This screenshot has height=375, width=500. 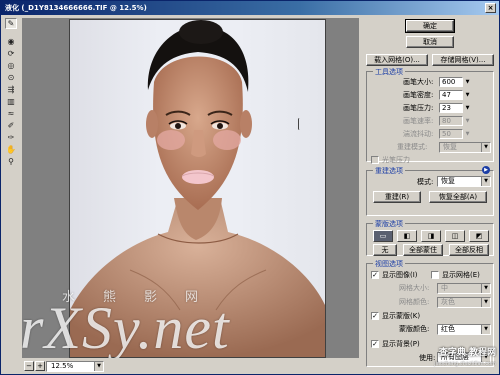 What do you see at coordinates (451, 82) in the screenshot?
I see `brush-size-field: 600` at bounding box center [451, 82].